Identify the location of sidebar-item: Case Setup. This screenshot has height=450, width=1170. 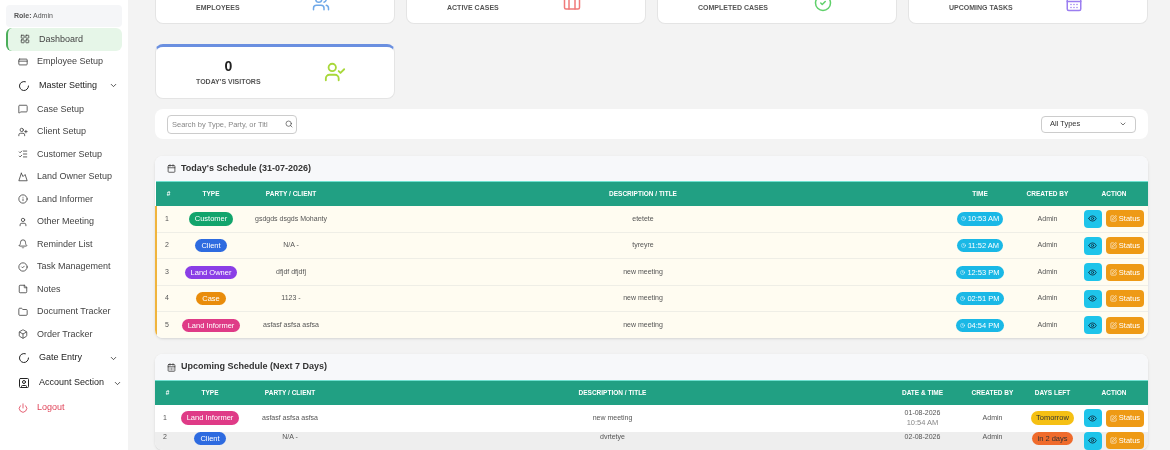
(64, 109).